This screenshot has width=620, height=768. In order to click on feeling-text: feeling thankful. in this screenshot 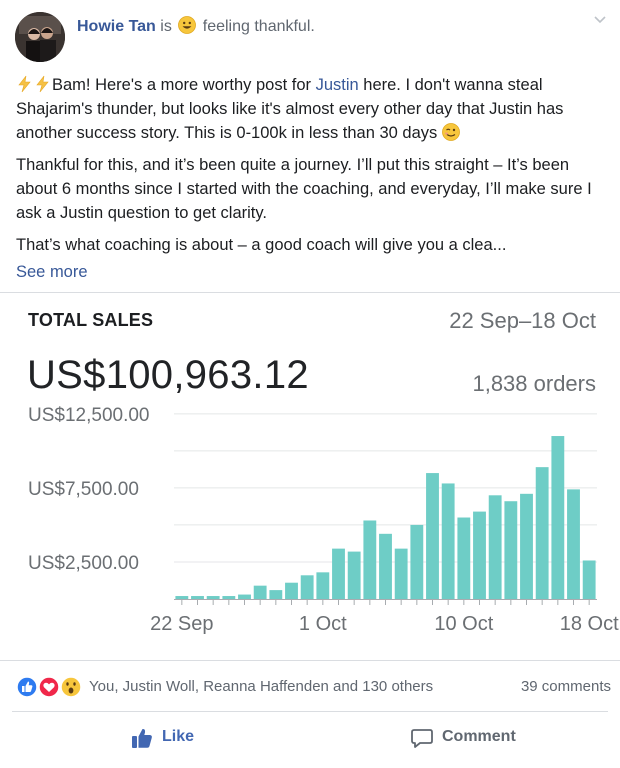, I will do `click(258, 26)`.